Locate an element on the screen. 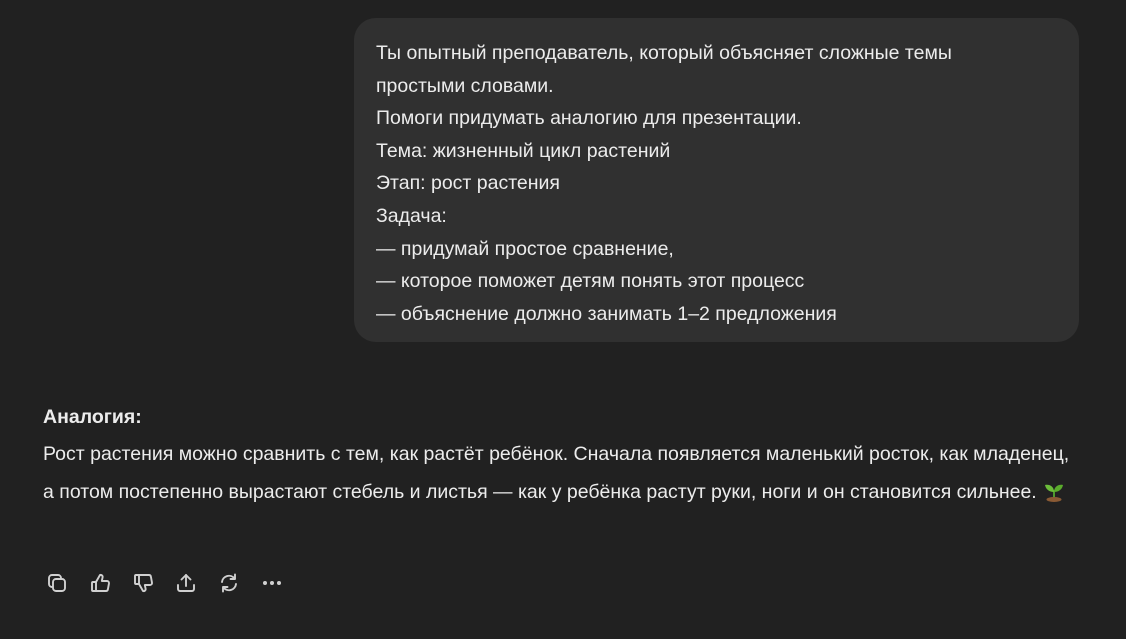 The width and height of the screenshot is (1126, 639). user-message-line: Этап: рост растения is located at coordinates (468, 183).